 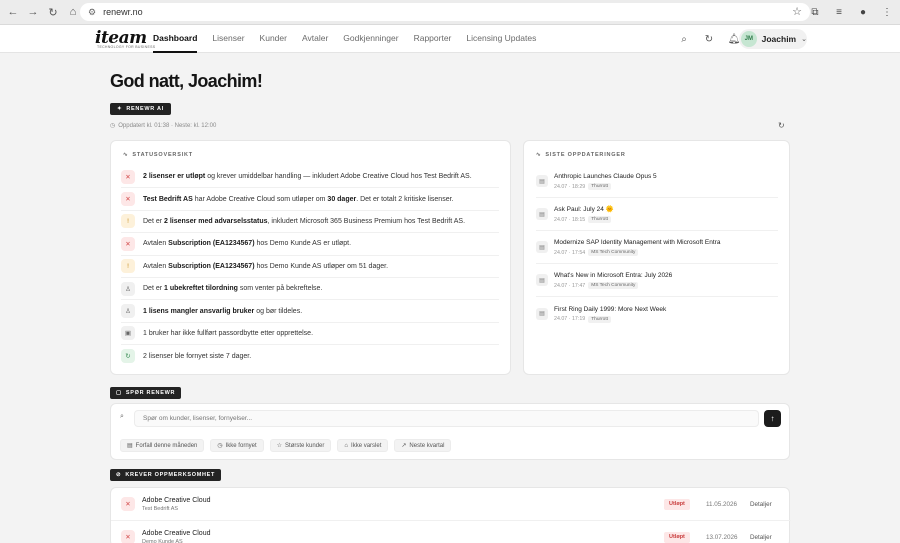 I want to click on status-highlight: 1 lisens mangler ansvarlig bruker, so click(x=199, y=311).